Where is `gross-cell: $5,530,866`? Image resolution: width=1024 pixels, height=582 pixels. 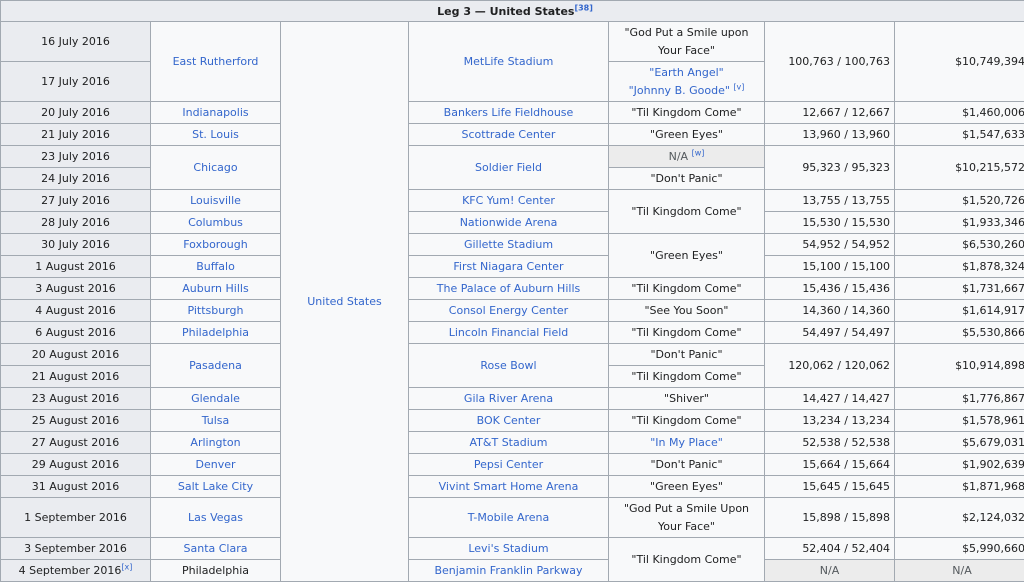 gross-cell: $5,530,866 is located at coordinates (959, 333).